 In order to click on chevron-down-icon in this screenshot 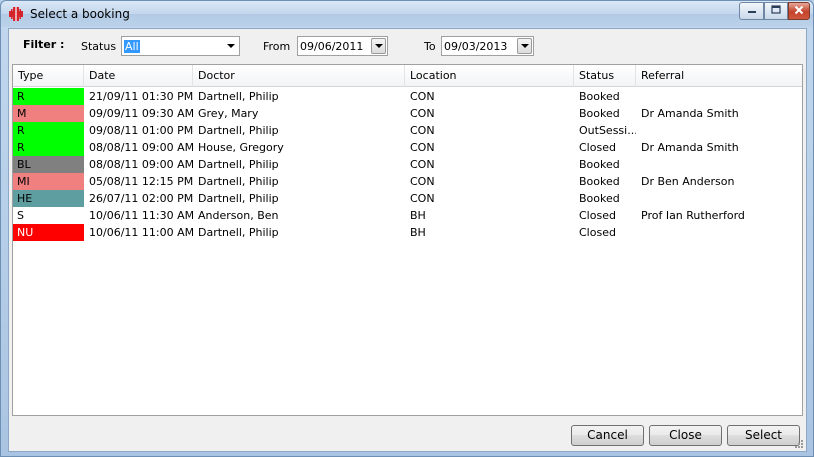, I will do `click(230, 46)`.